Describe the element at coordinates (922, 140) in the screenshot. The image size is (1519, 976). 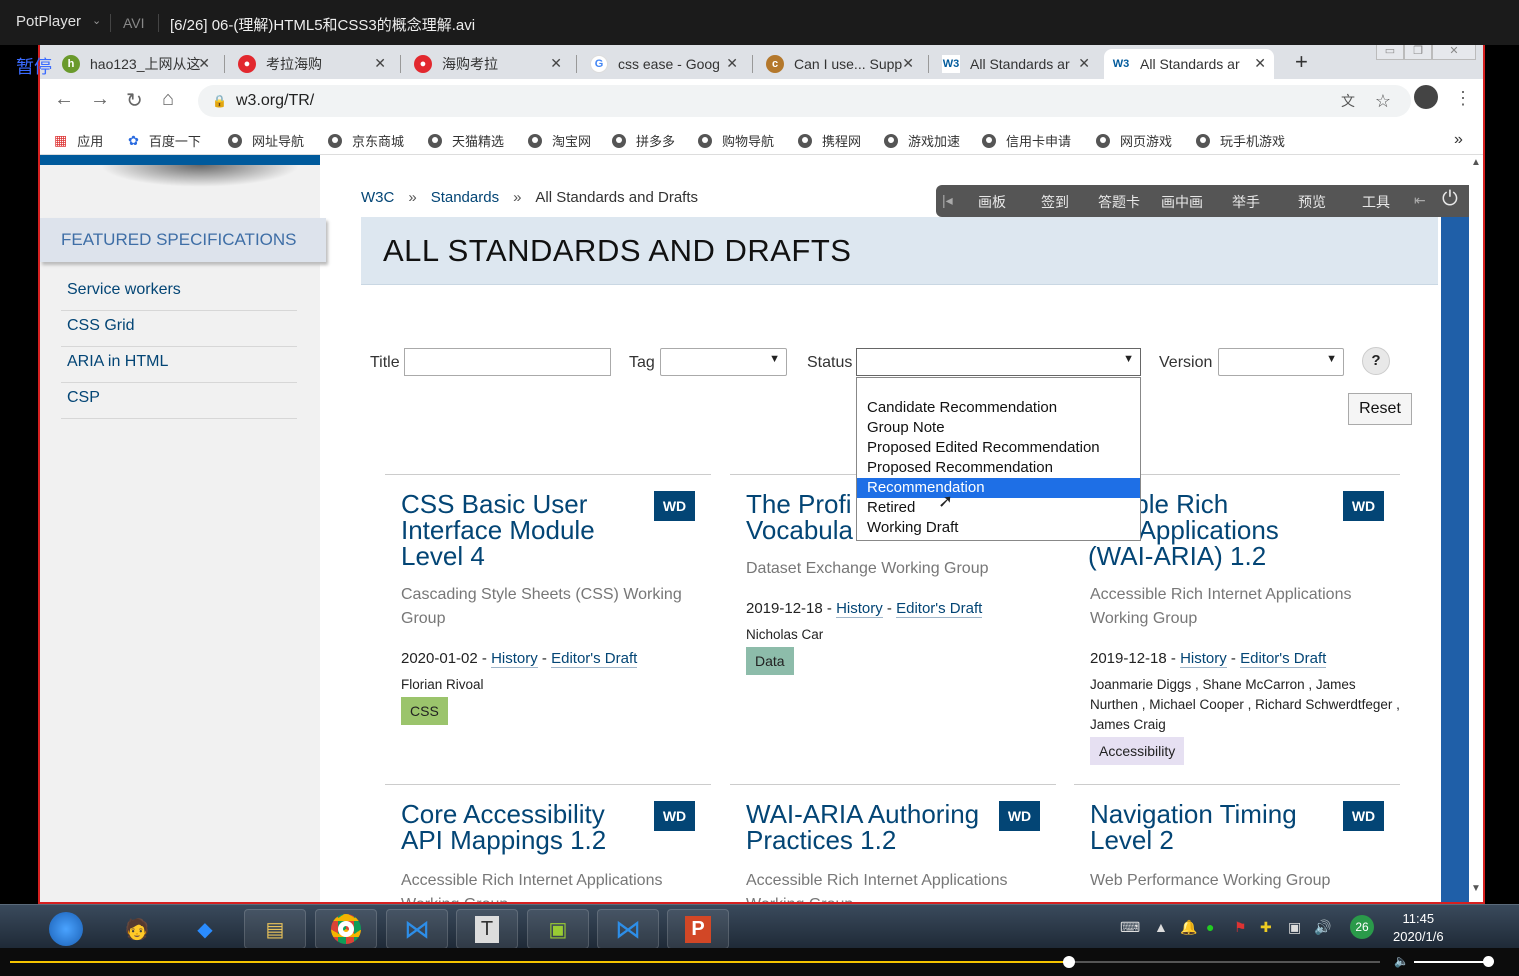
I see `bookmark-item: 游戏加速` at that location.